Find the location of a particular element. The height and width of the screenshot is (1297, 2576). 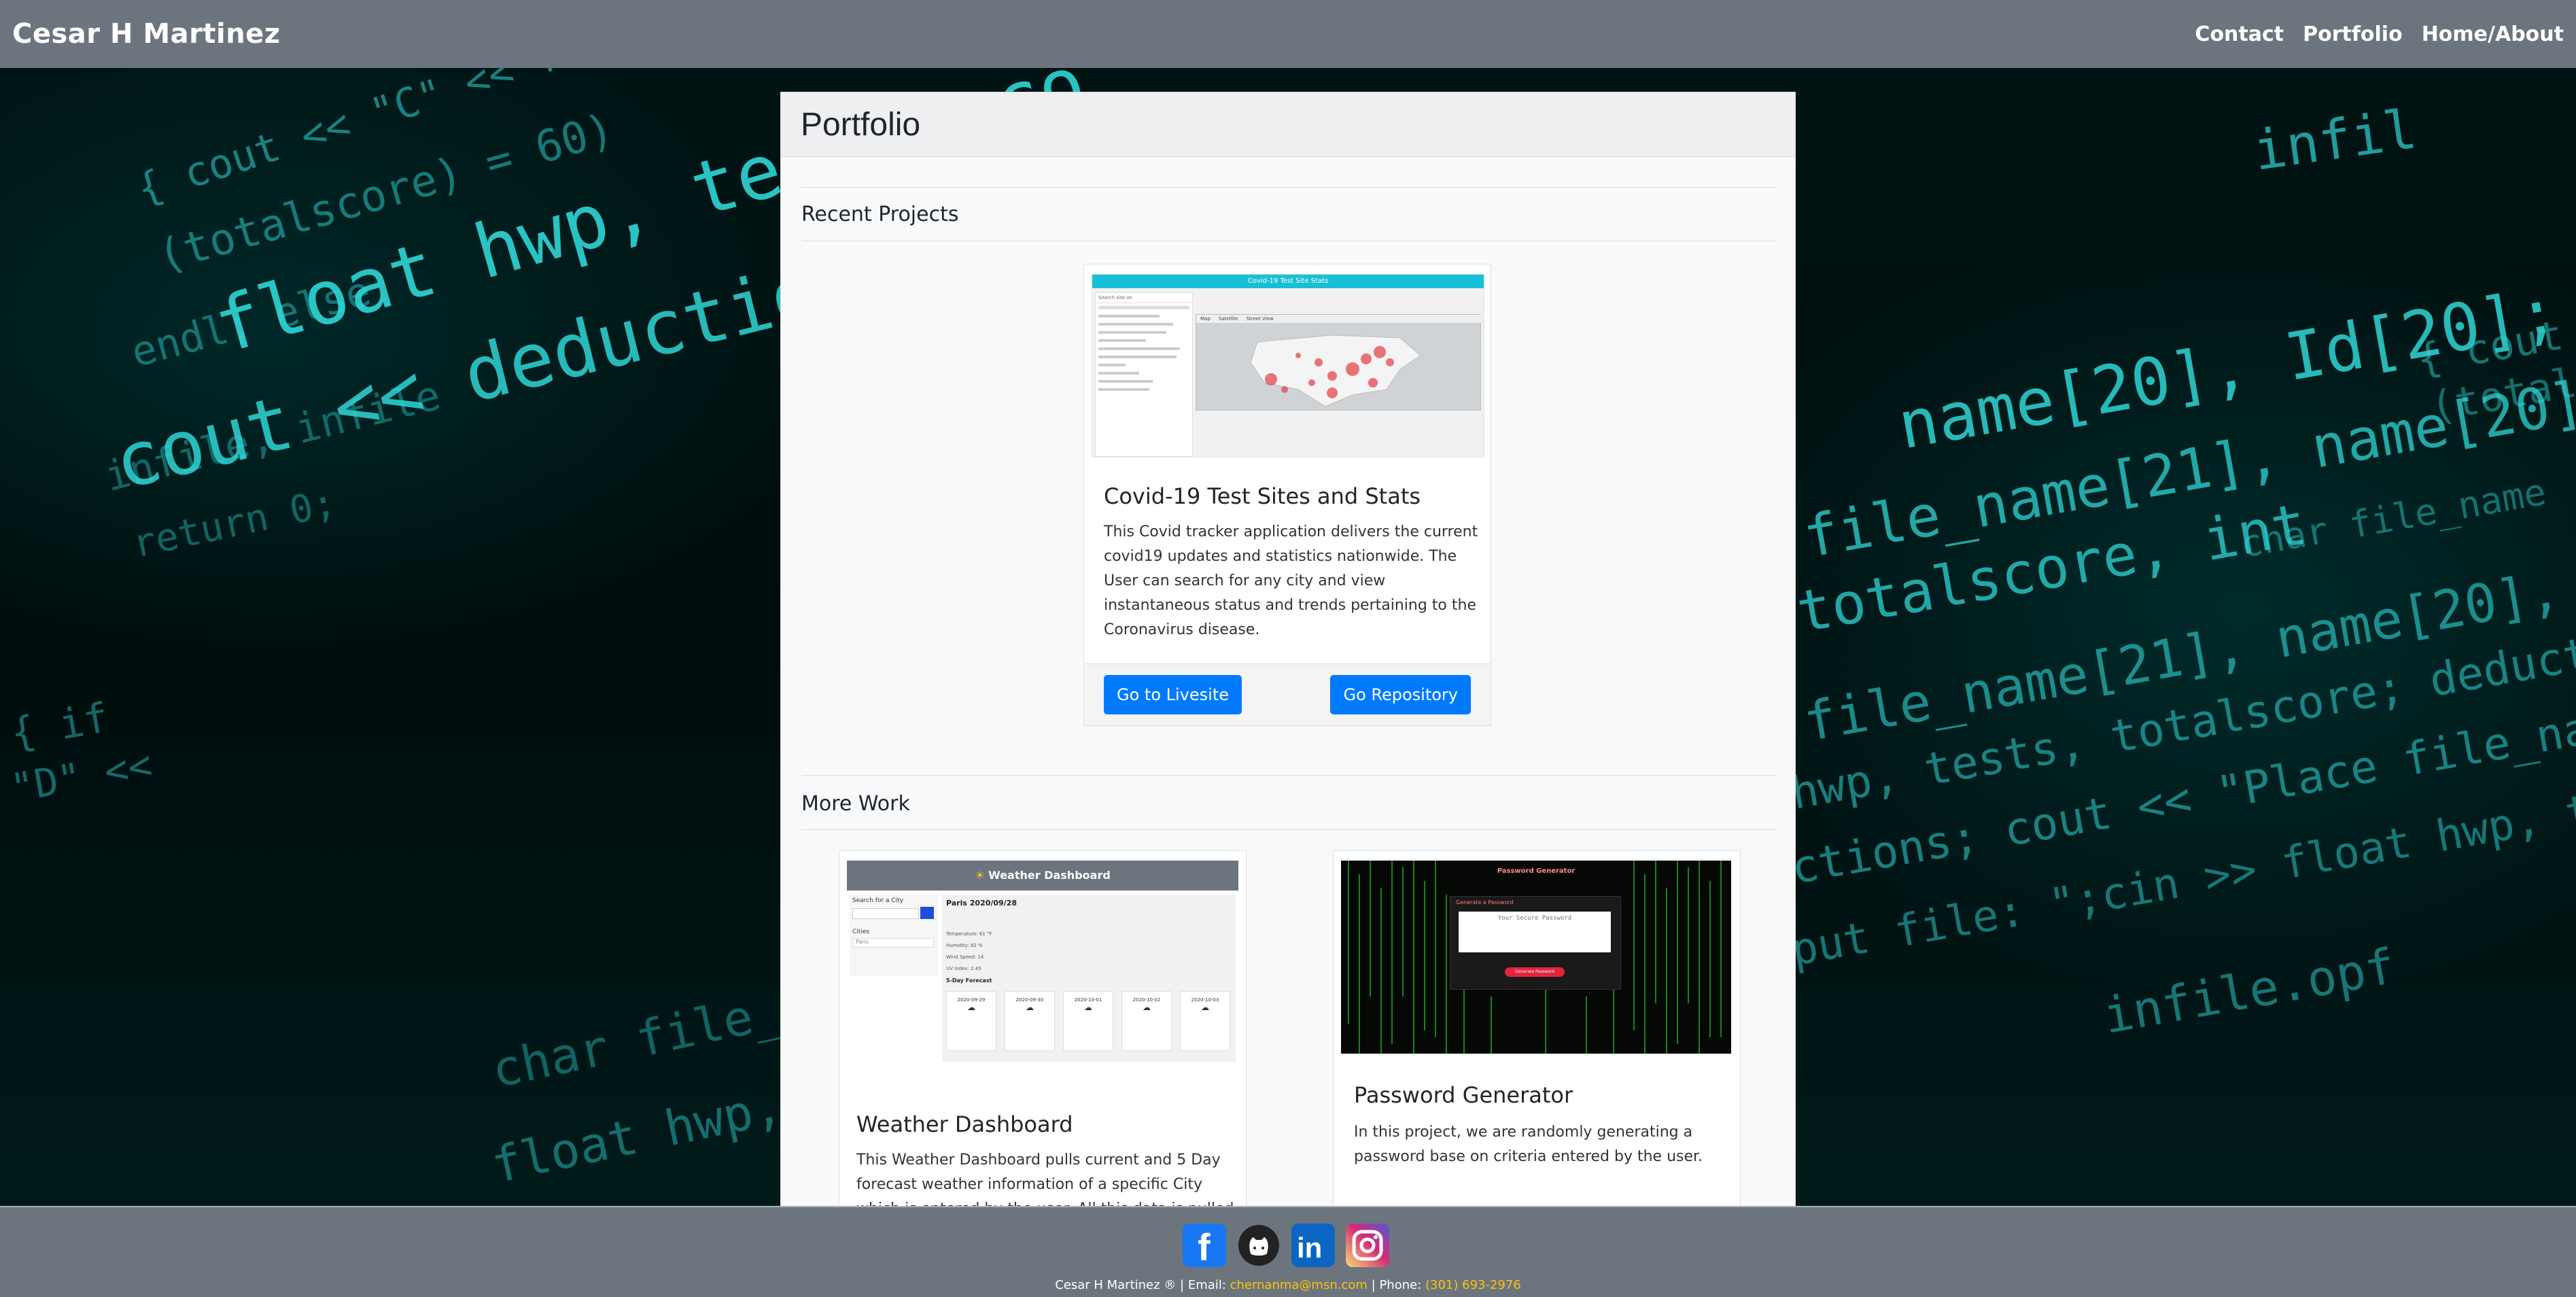

panel-header: Portfolio is located at coordinates (1288, 125).